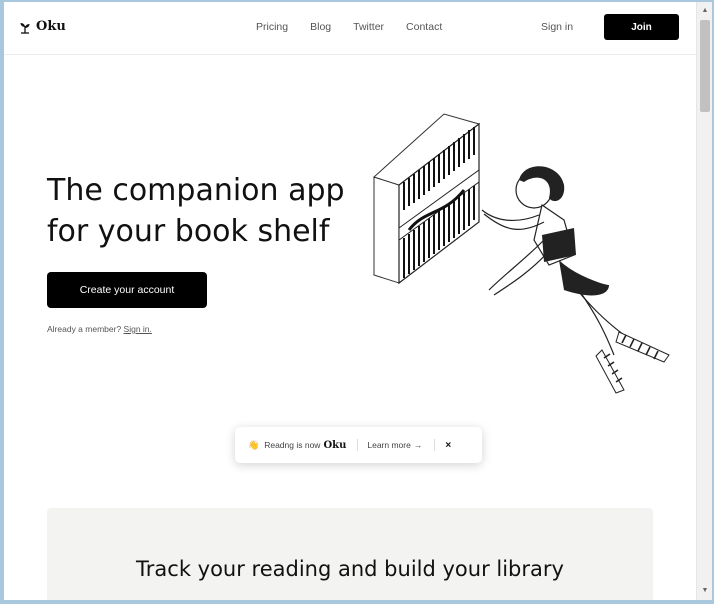  I want to click on vertical-scrollbar: ▲ ▼, so click(704, 301).